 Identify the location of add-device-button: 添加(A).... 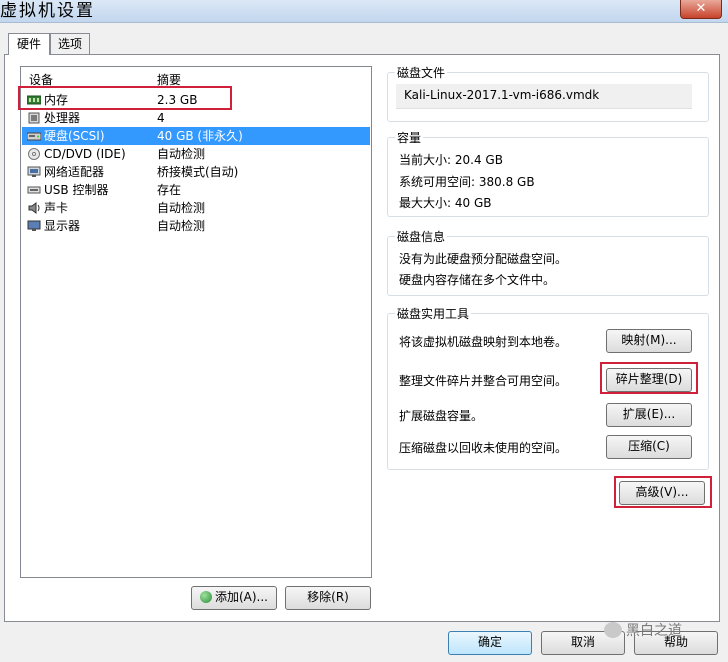
(234, 598).